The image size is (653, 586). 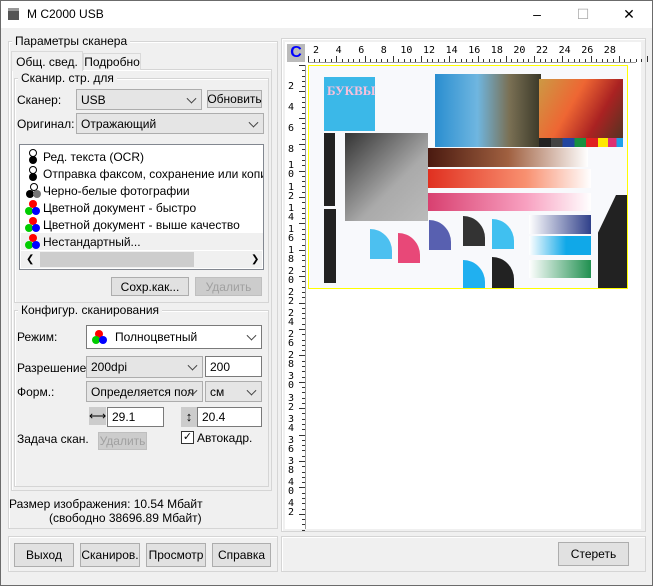 What do you see at coordinates (291, 191) in the screenshot?
I see `ruler-label: 12` at bounding box center [291, 191].